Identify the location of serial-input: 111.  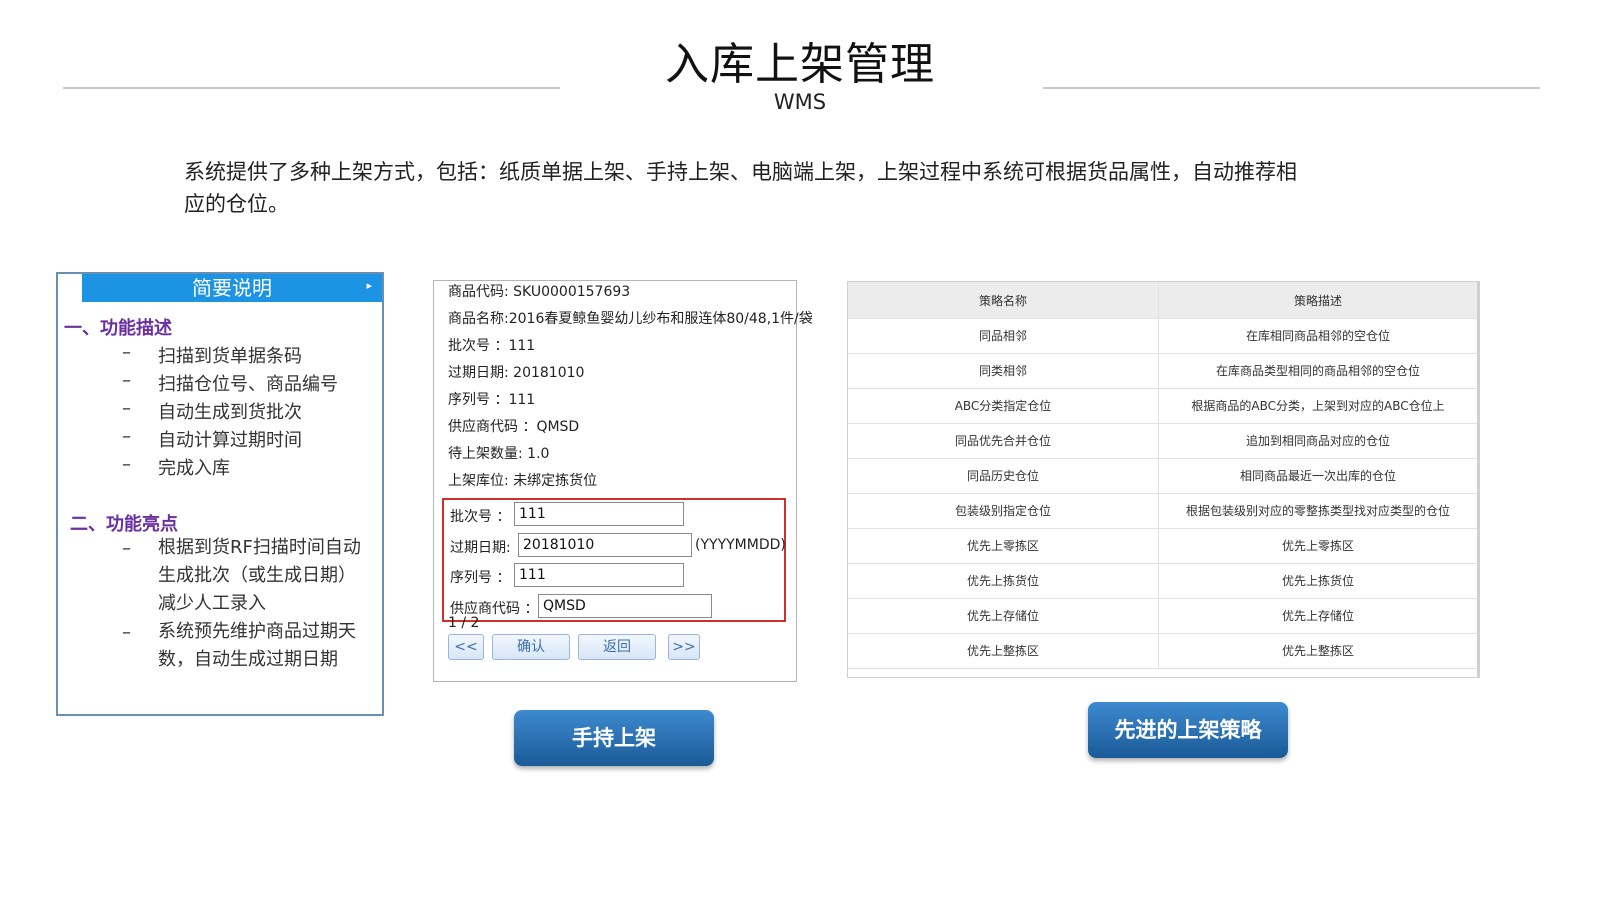
(599, 575).